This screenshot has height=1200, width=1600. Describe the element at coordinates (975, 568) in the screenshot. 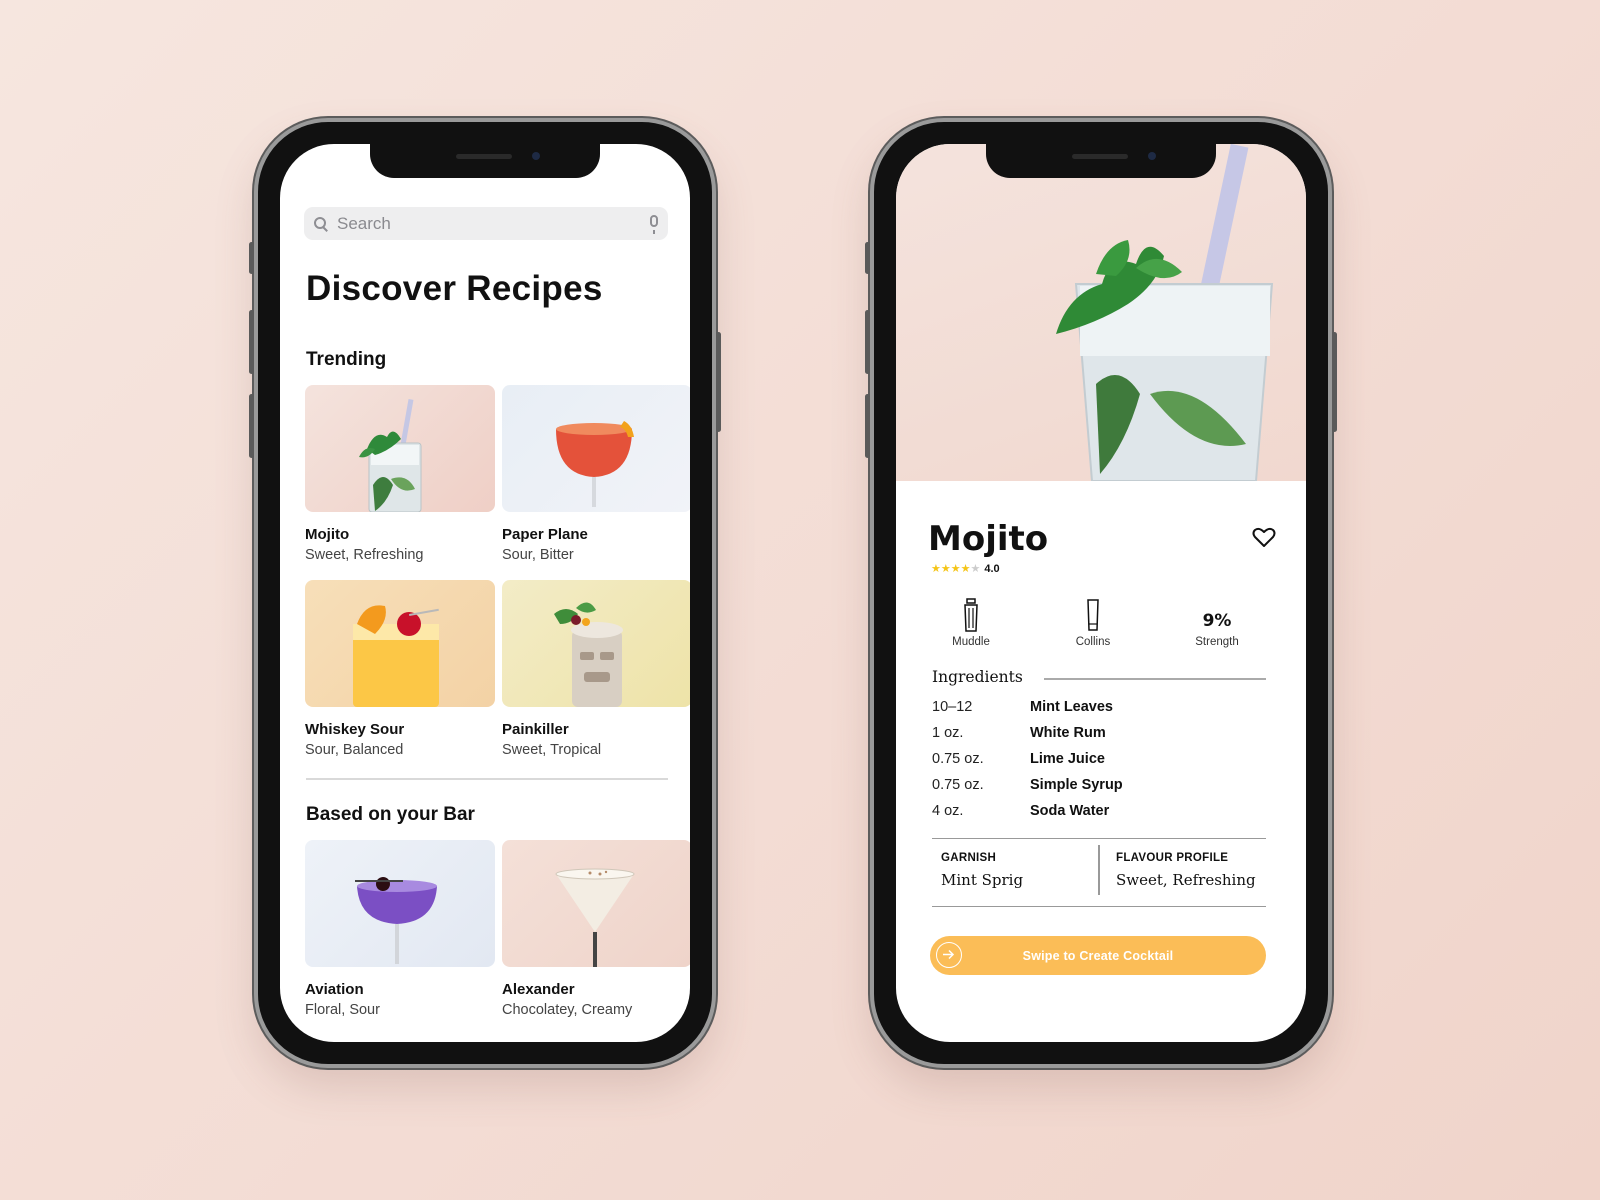

I see `star-empty-icon: ★` at that location.